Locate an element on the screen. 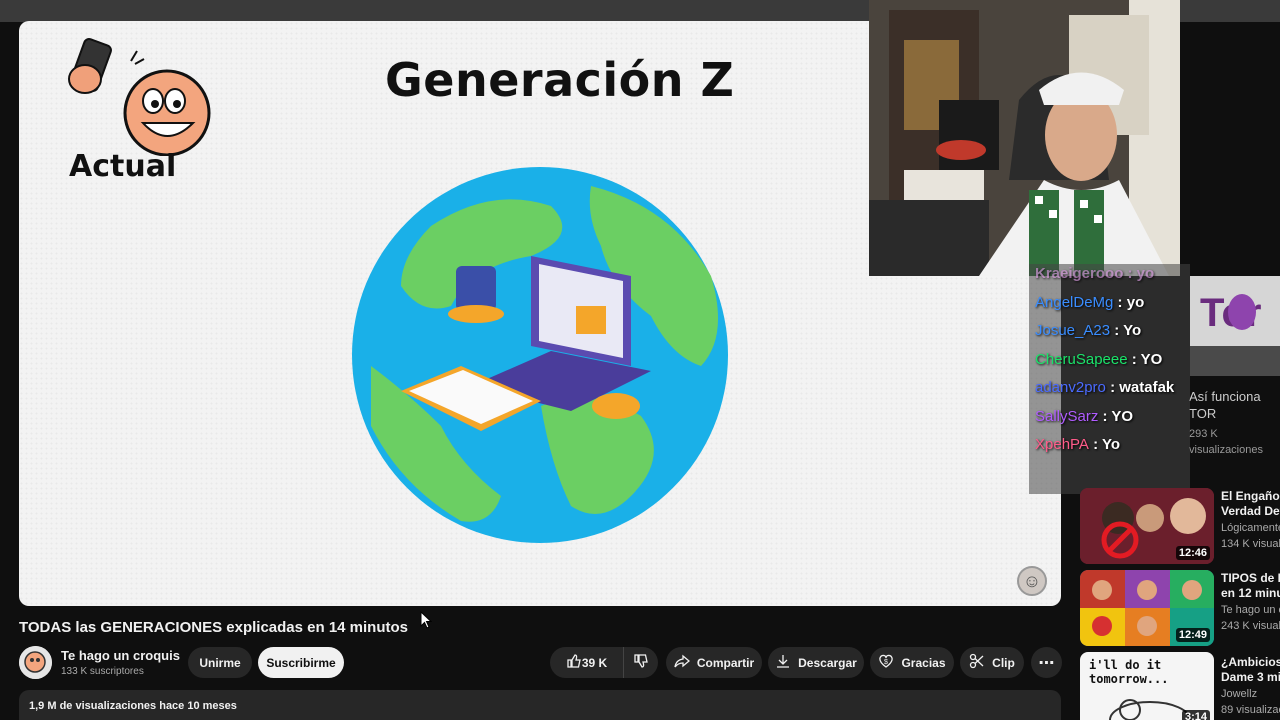 The height and width of the screenshot is (720, 1280). tor-video-meta: 293 K visualizaciones is located at coordinates (1226, 442).